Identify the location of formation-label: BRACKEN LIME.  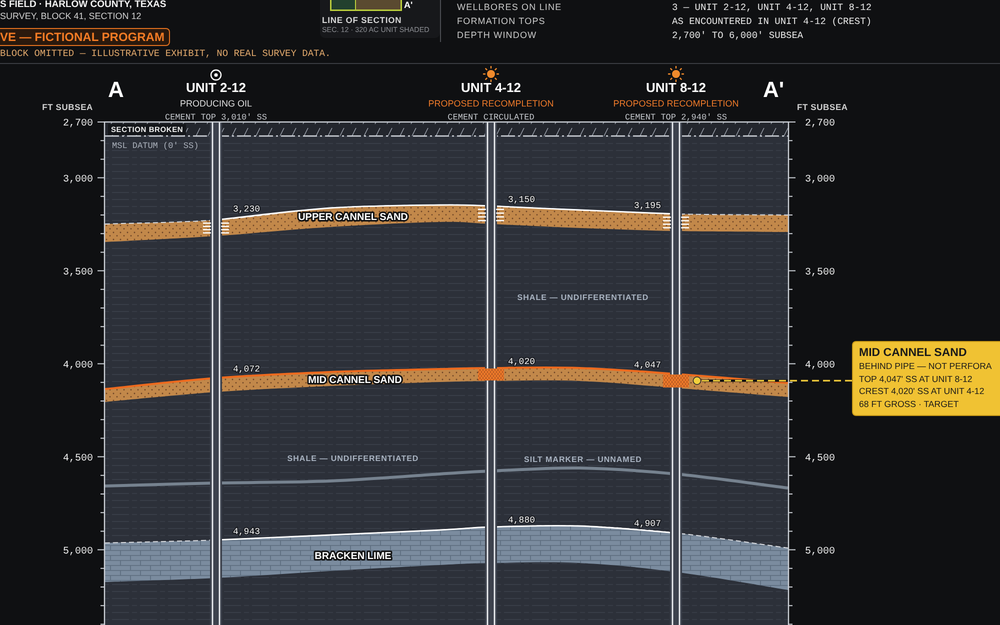
(353, 556).